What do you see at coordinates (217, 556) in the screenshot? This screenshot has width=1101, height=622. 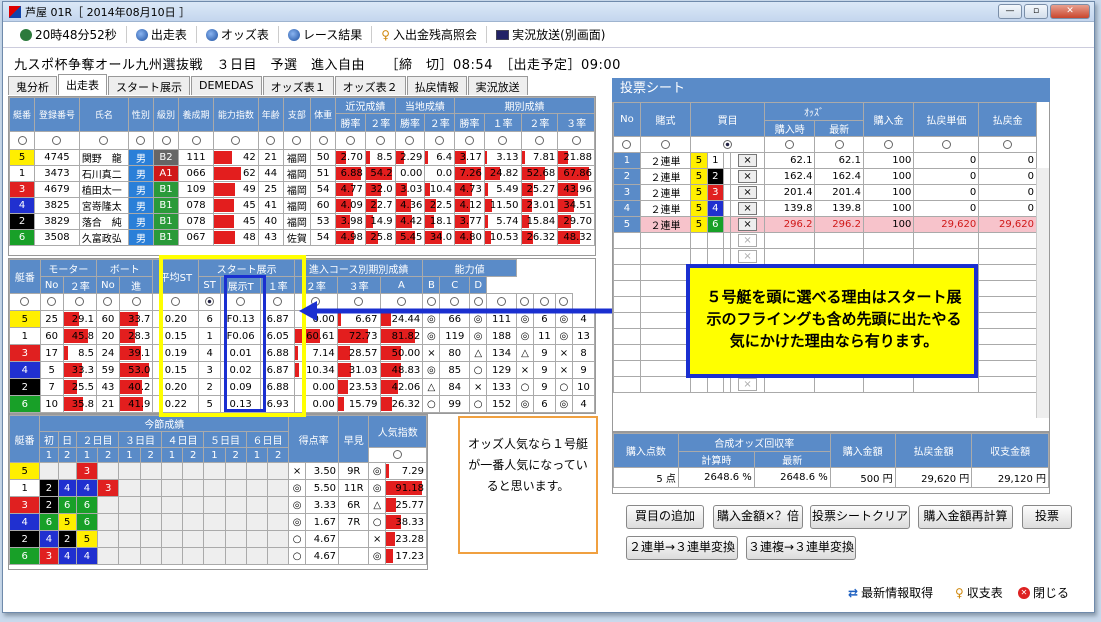 I see `table-row: 6 3 4 4 ○ 4.67 ◎ 17.23` at bounding box center [217, 556].